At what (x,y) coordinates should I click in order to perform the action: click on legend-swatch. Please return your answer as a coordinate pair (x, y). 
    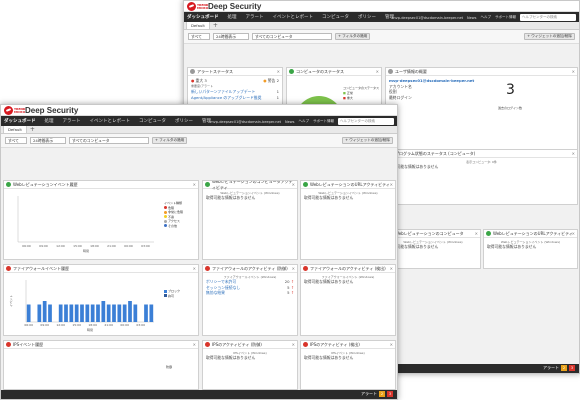
    Looking at the image, I should click on (165, 216).